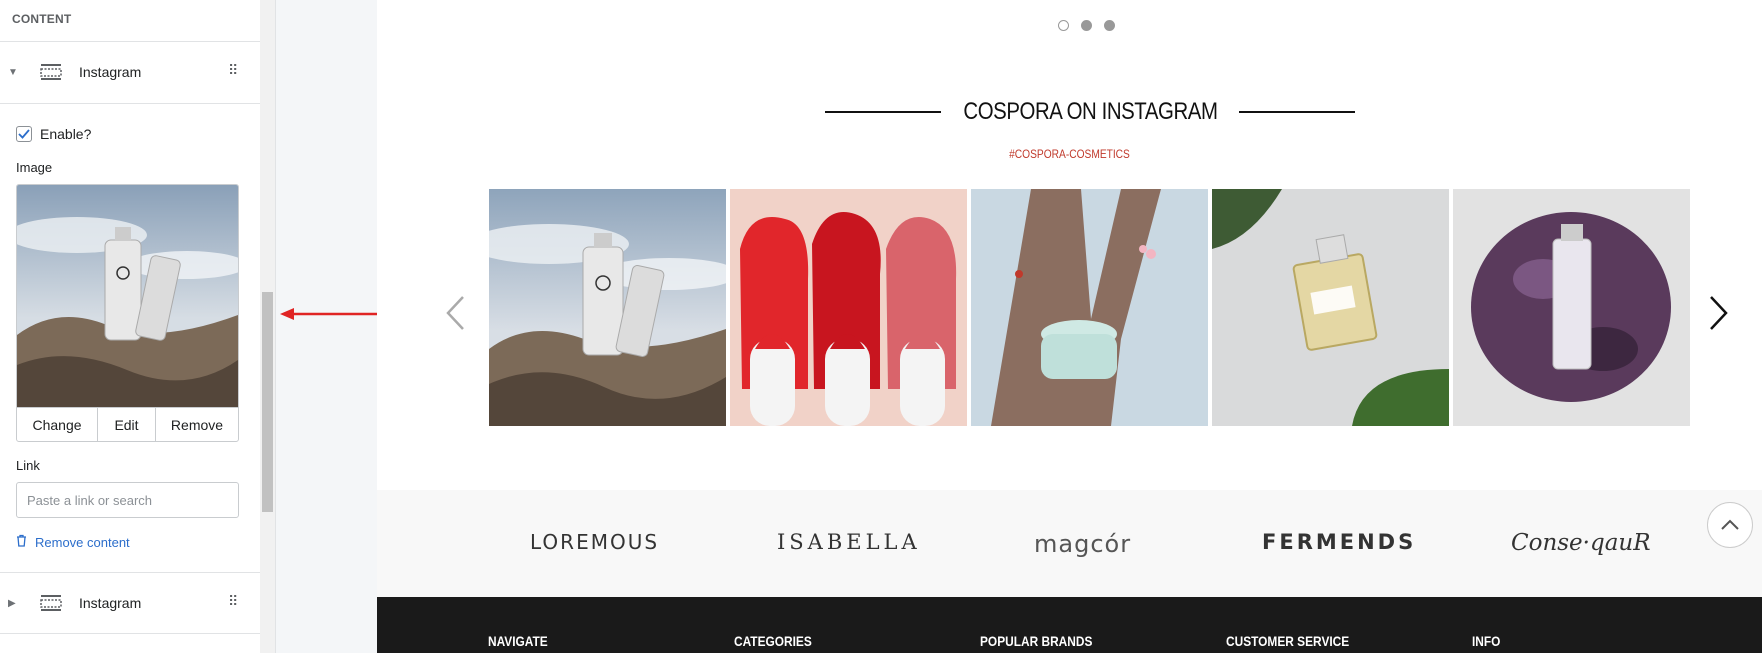 The width and height of the screenshot is (1762, 653). I want to click on panel-scrollbar, so click(267, 326).